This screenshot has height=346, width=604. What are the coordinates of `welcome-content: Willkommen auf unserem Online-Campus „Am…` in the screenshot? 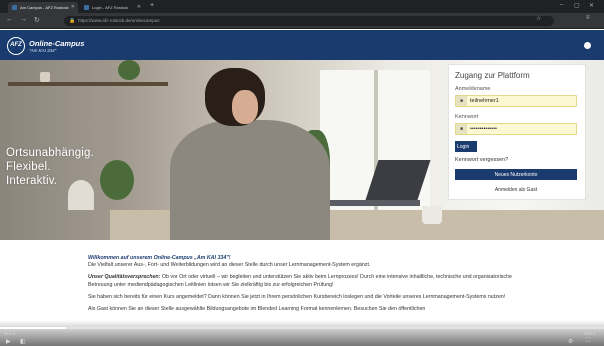 It's located at (308, 286).